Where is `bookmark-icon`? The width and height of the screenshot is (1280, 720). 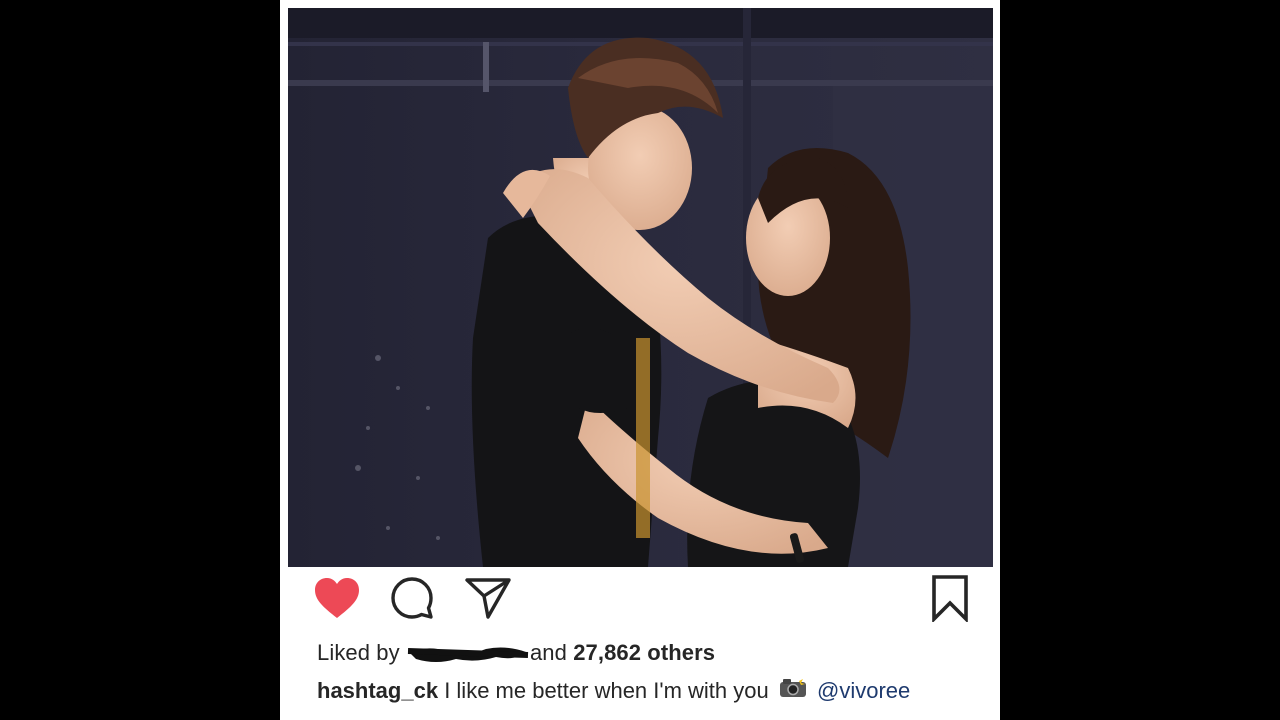 bookmark-icon is located at coordinates (950, 598).